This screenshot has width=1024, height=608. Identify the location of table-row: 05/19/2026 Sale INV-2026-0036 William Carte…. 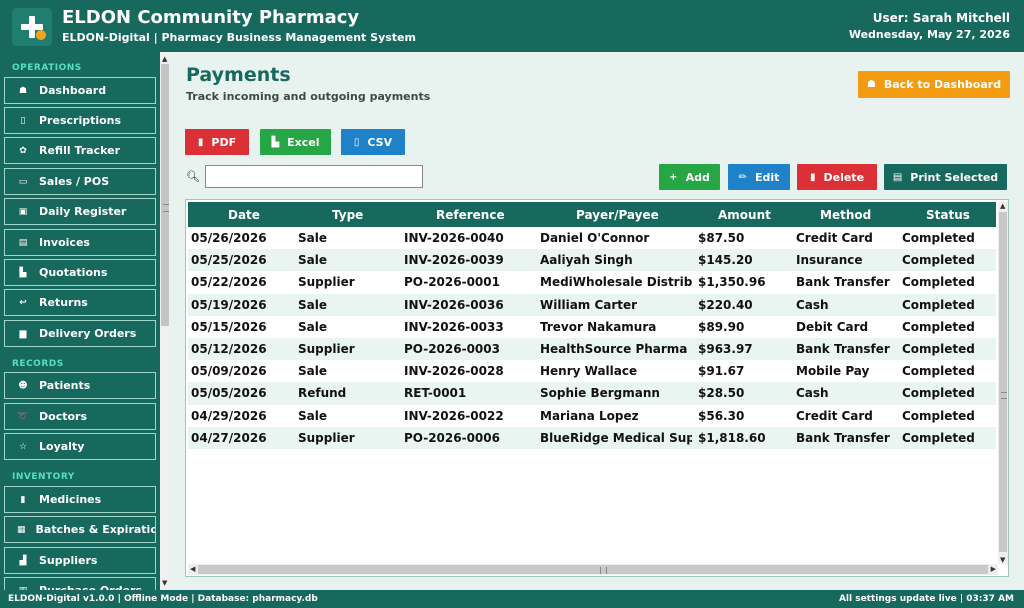
(592, 304).